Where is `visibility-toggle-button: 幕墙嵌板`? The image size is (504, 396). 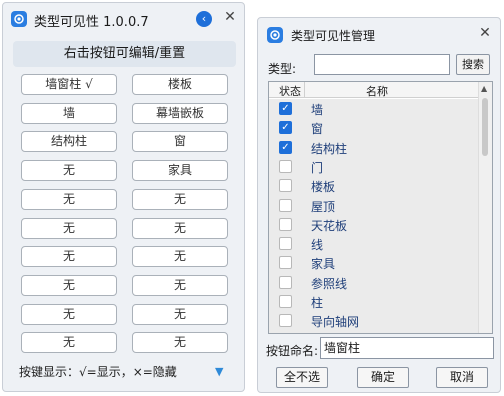
visibility-toggle-button: 幕墙嵌板 is located at coordinates (180, 113).